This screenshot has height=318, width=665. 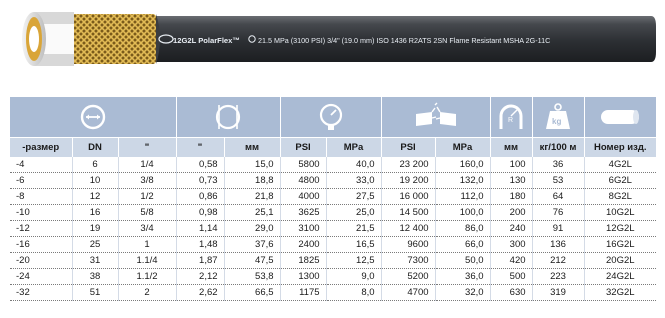 I want to click on col-header-bend-radius: мм, so click(x=511, y=147).